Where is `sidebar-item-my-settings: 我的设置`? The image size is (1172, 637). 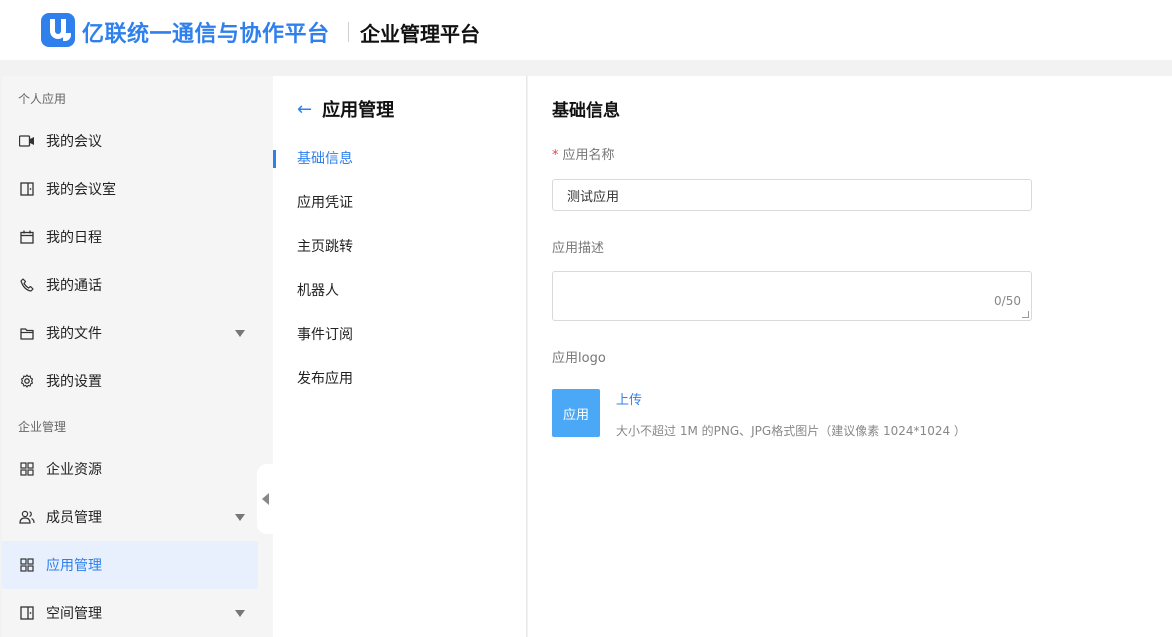
sidebar-item-my-settings: 我的设置 is located at coordinates (130, 381).